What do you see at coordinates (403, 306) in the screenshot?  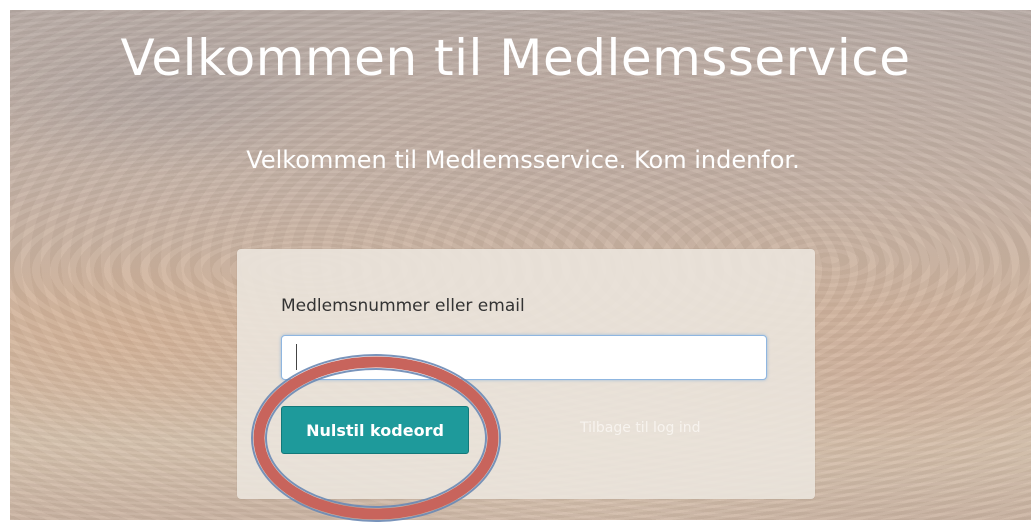 I see `member-id-label: Medlemsnummer eller email` at bounding box center [403, 306].